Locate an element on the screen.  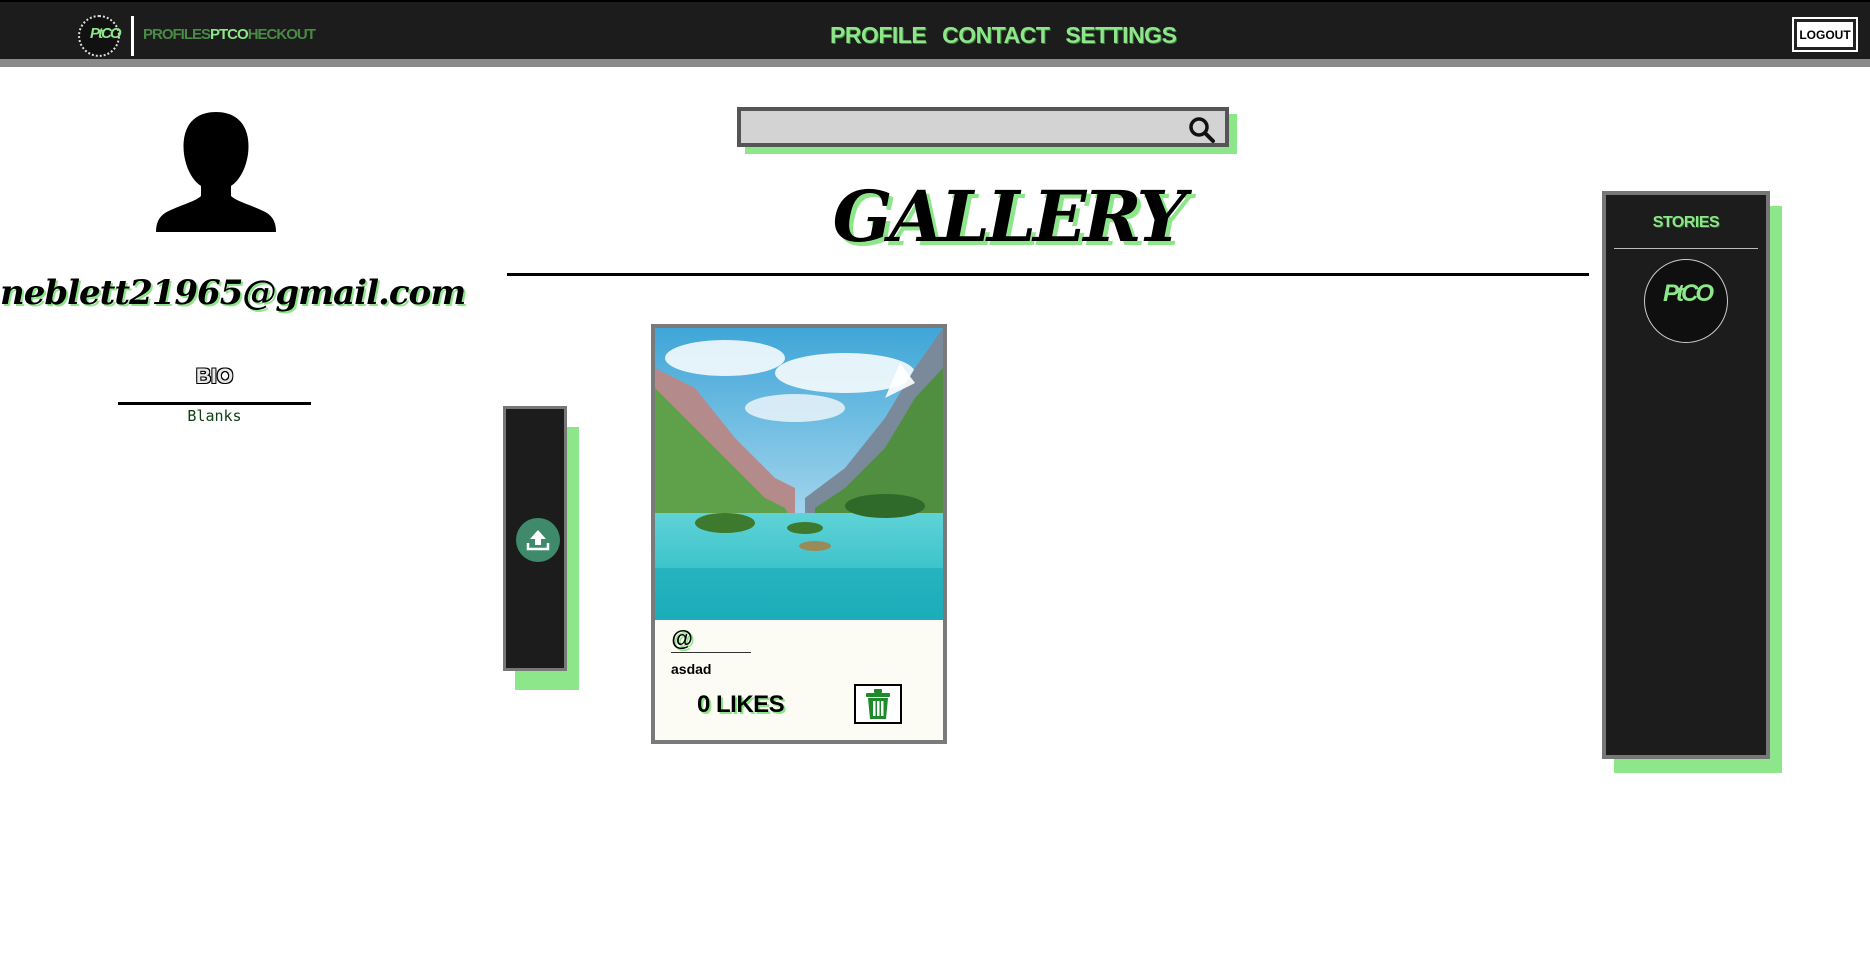
gallery-title: GALLERY is located at coordinates (1009, 216).